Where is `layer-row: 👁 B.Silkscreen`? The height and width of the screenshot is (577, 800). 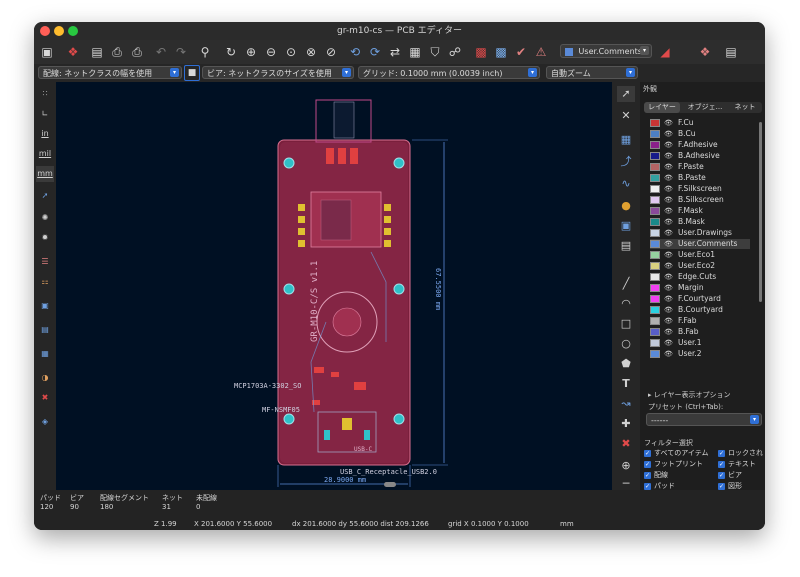
layer-row: 👁 B.Silkscreen is located at coordinates (700, 200).